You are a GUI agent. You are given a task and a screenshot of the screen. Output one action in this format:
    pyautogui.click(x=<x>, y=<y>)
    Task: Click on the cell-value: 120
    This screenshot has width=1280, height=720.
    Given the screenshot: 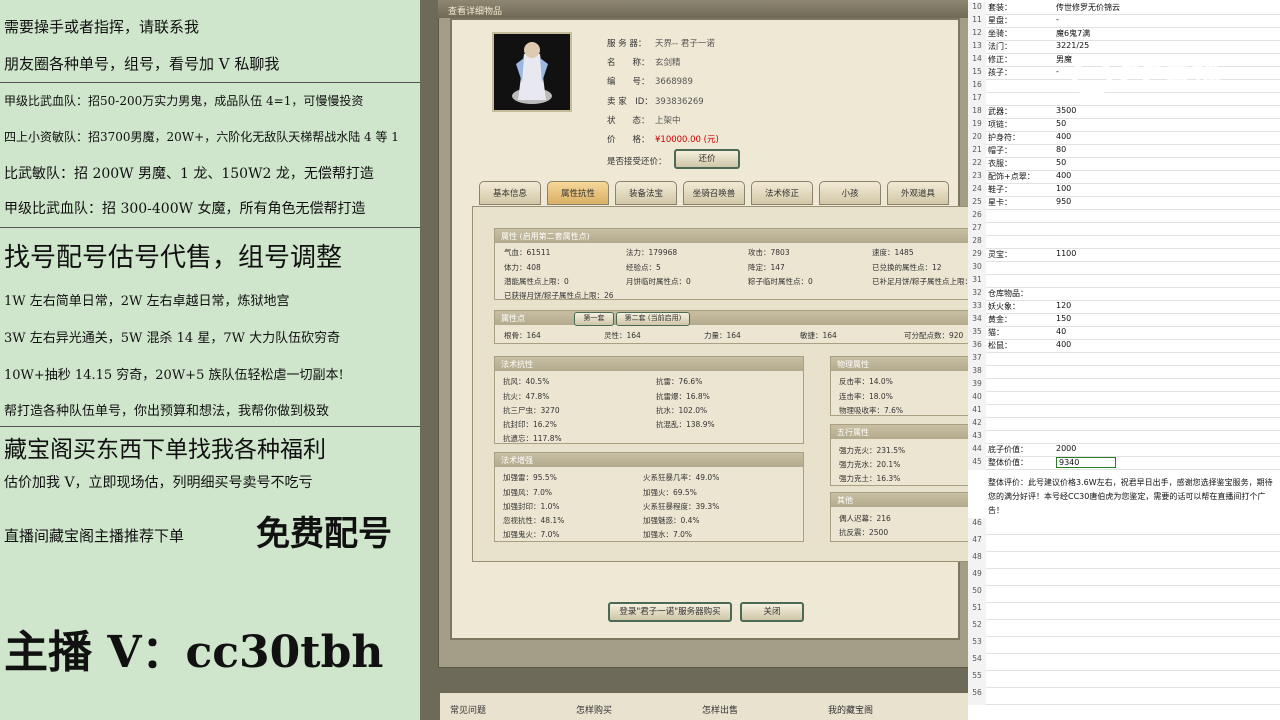 What is the action you would take?
    pyautogui.click(x=1063, y=305)
    